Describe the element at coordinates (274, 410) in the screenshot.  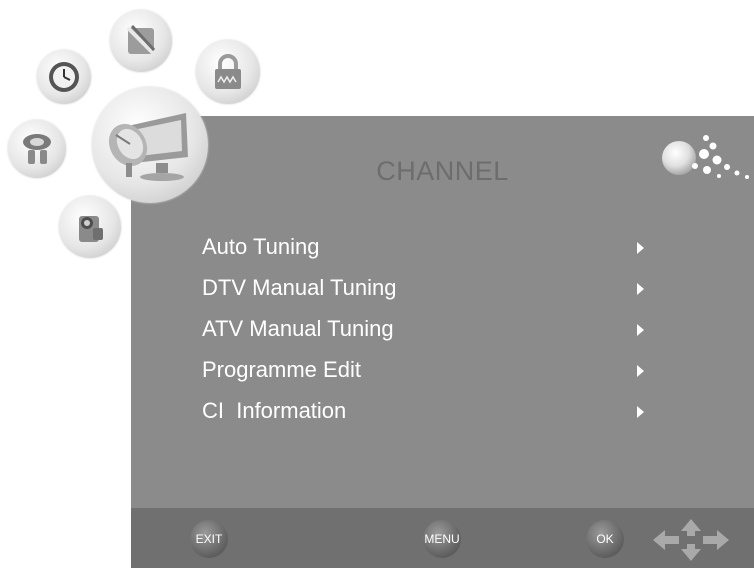
I see `menu-item-label: CI Information` at that location.